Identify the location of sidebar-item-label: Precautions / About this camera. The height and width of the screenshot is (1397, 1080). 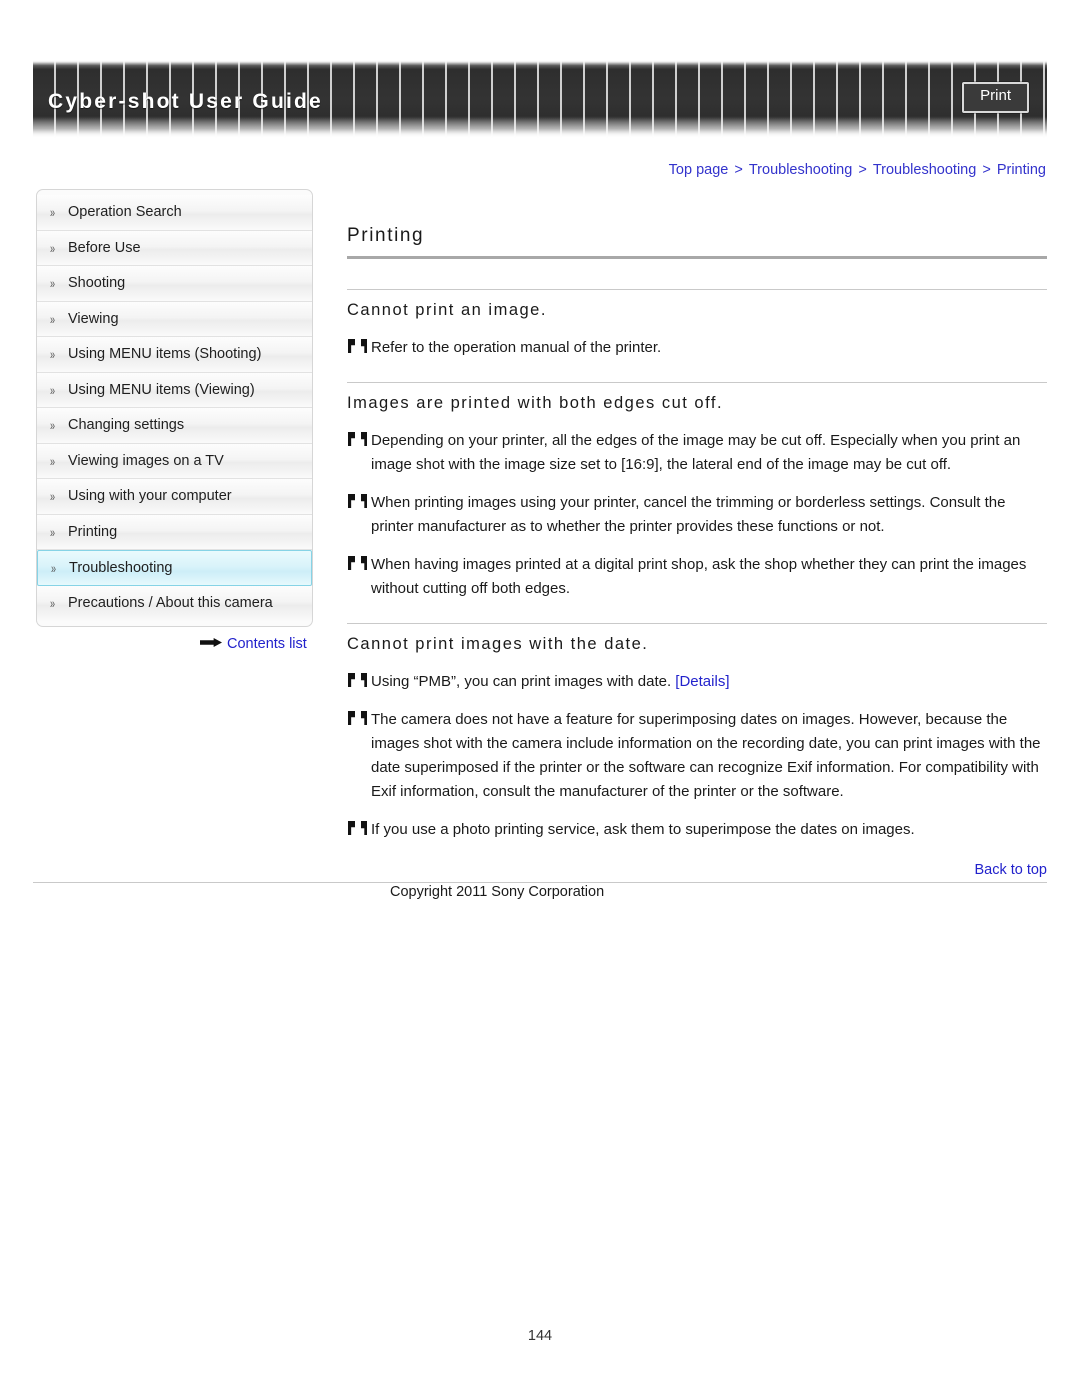
(170, 602).